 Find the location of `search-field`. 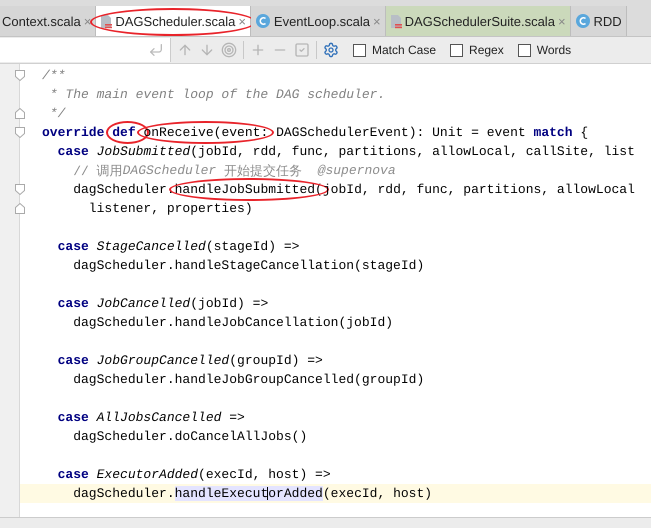

search-field is located at coordinates (85, 50).